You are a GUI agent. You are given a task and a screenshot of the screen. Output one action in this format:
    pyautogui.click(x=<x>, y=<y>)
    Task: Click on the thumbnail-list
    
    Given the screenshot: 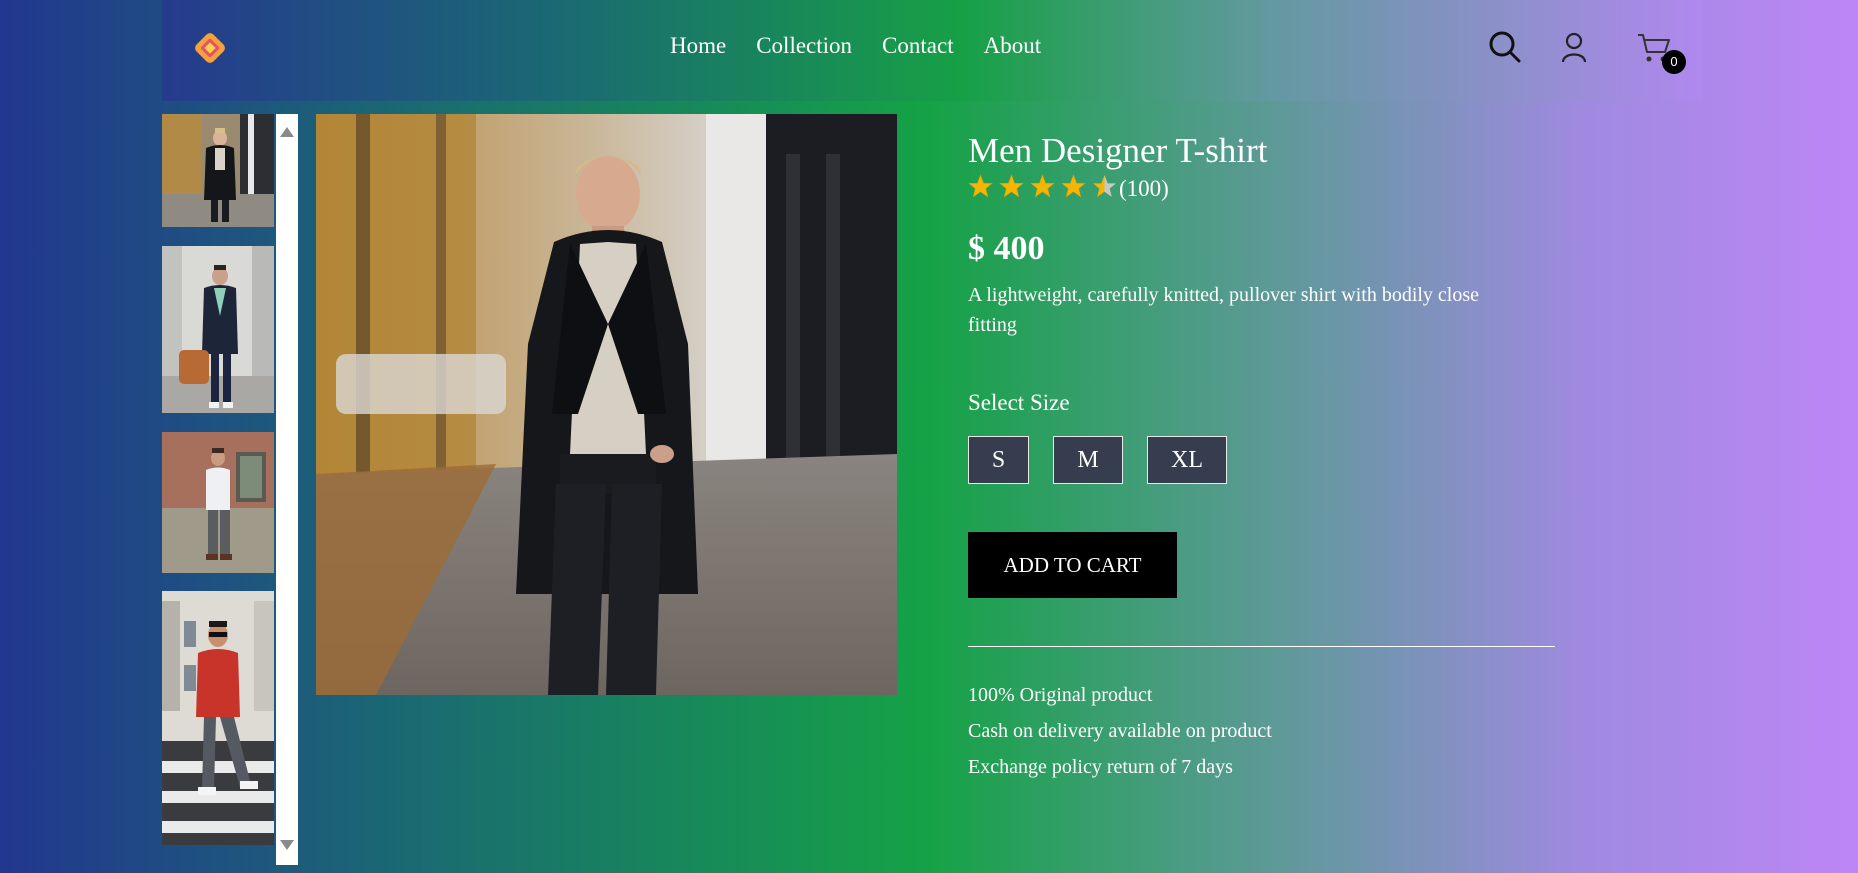 What is the action you would take?
    pyautogui.click(x=218, y=489)
    